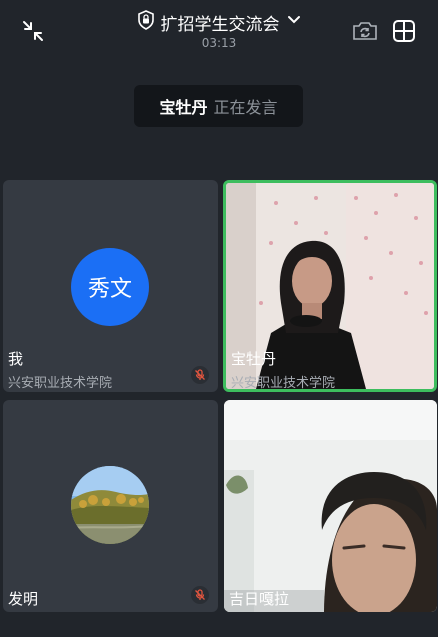 The image size is (438, 637). I want to click on lock-icon, so click(146, 22).